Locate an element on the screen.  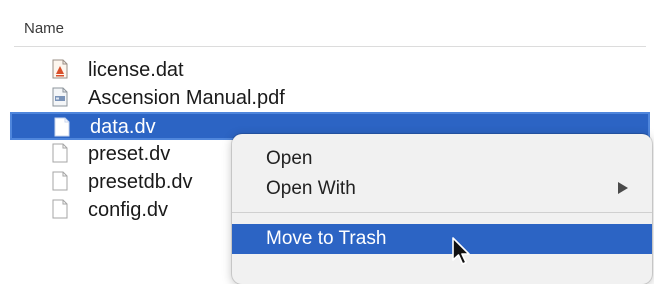
menu-item-label: Open With is located at coordinates (311, 188).